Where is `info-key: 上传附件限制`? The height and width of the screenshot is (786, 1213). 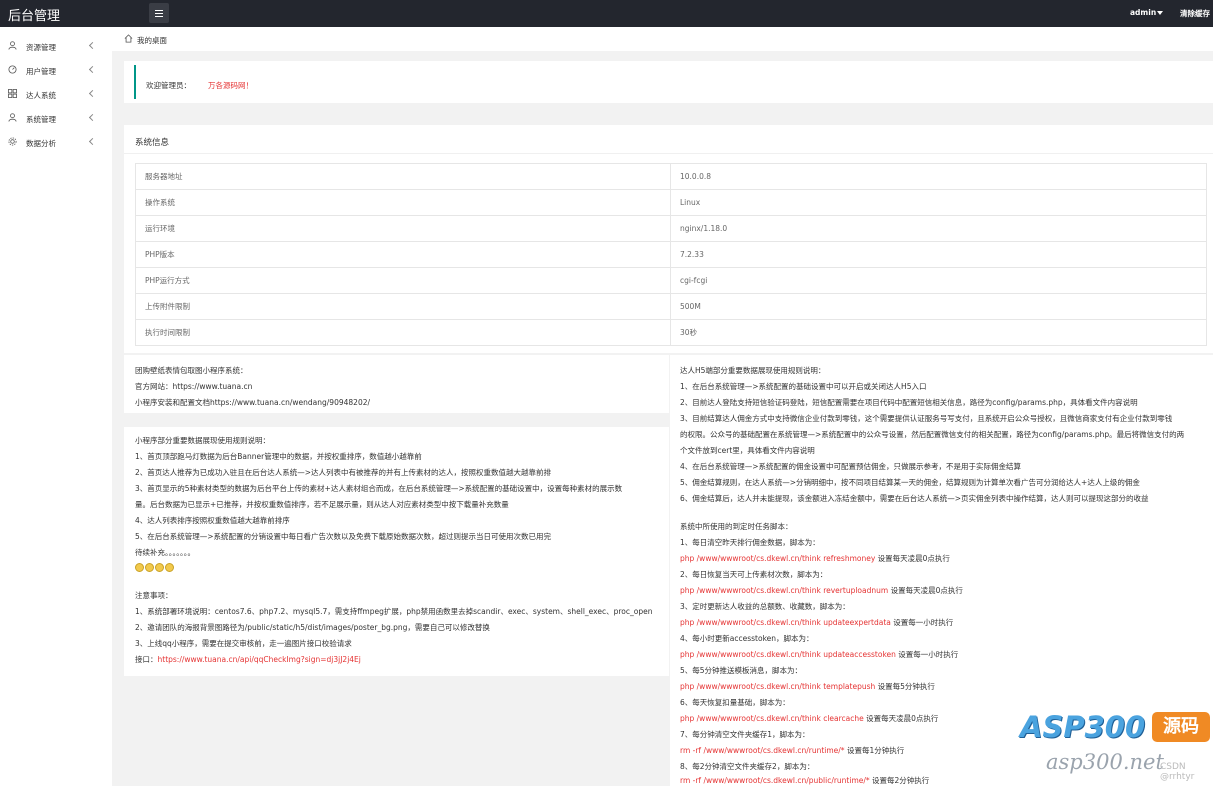
info-key: 上传附件限制 is located at coordinates (403, 306).